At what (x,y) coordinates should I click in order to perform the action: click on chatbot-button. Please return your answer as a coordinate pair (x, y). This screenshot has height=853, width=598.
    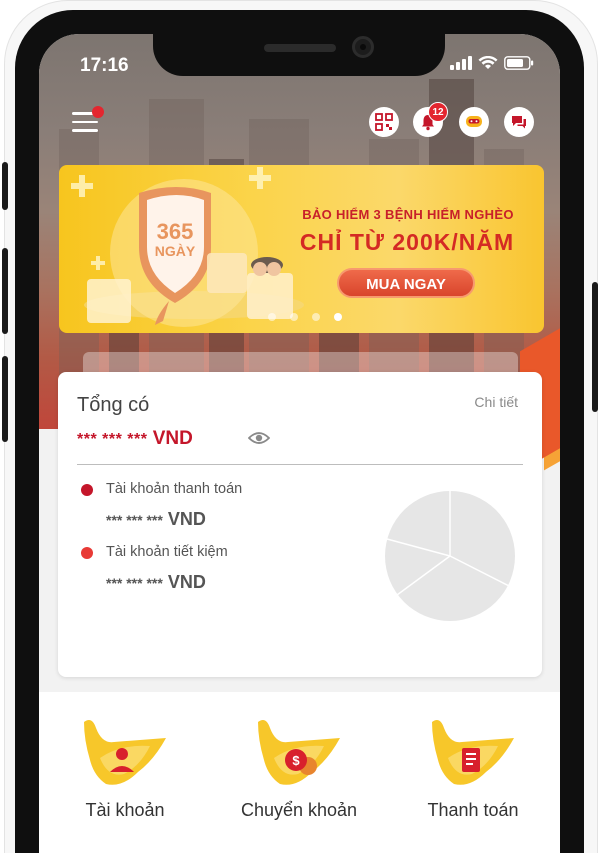
    Looking at the image, I should click on (474, 122).